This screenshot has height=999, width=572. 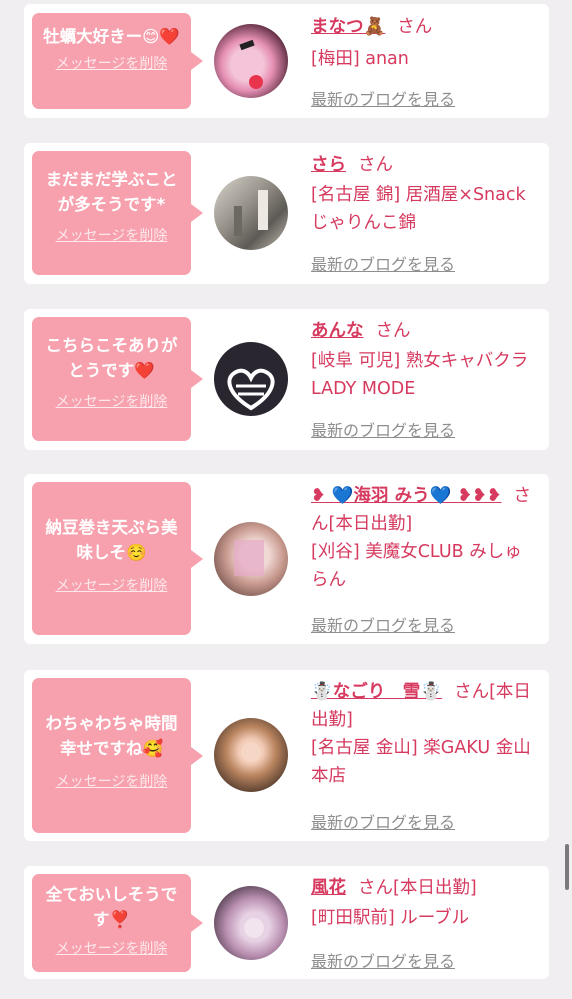 What do you see at coordinates (111, 358) in the screenshot?
I see `message-text: こちらこそありがとうです❤️` at bounding box center [111, 358].